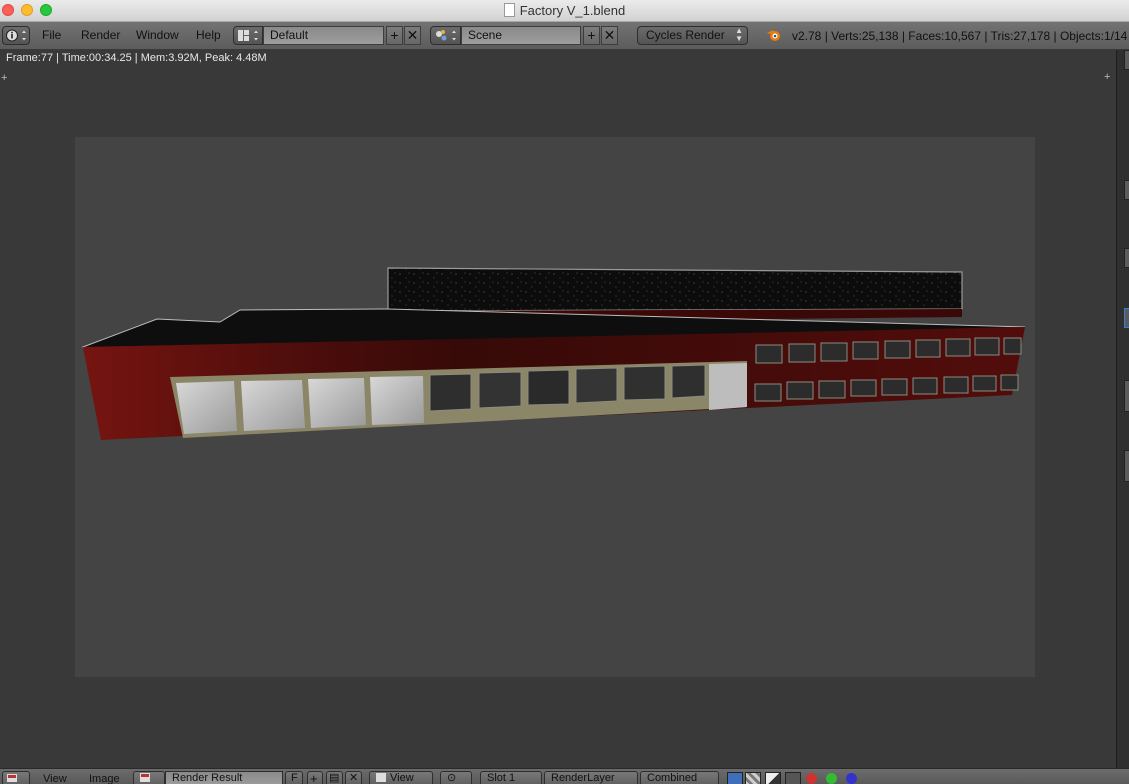  I want to click on view-mode-dropdown: View, so click(401, 777).